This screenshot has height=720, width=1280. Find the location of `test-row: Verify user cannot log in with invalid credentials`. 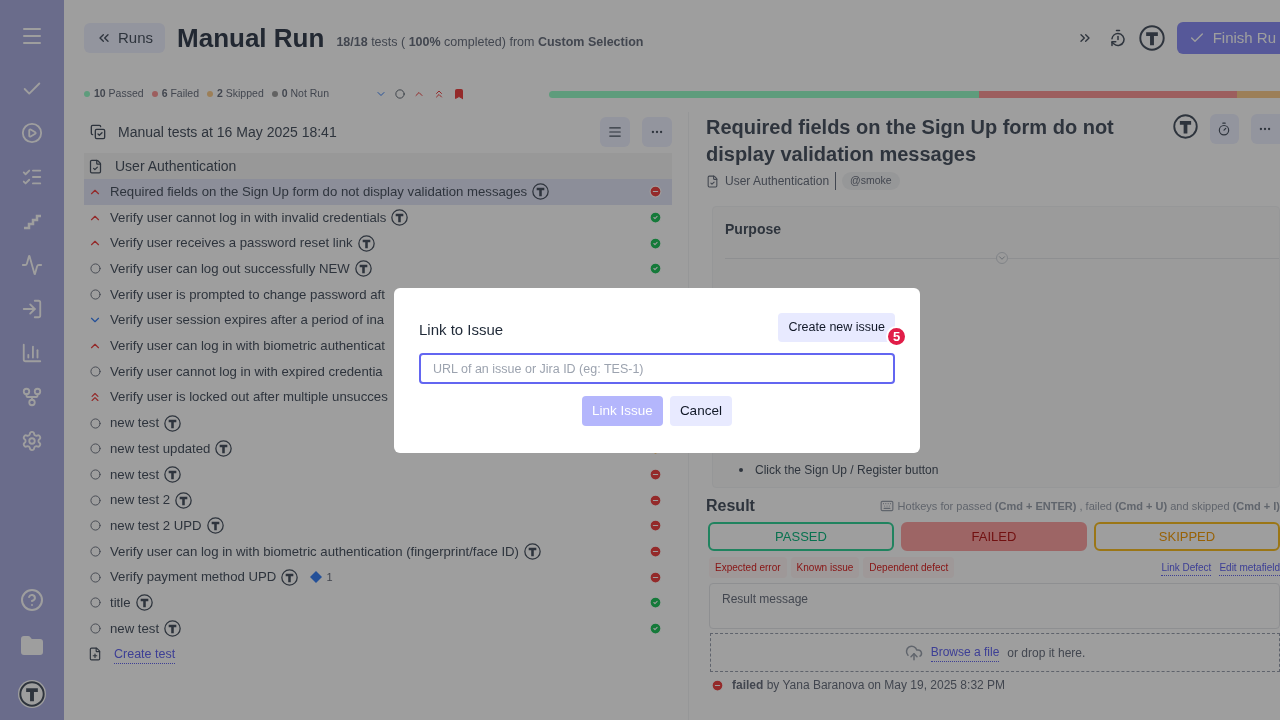

test-row: Verify user cannot log in with invalid credentials is located at coordinates (378, 217).